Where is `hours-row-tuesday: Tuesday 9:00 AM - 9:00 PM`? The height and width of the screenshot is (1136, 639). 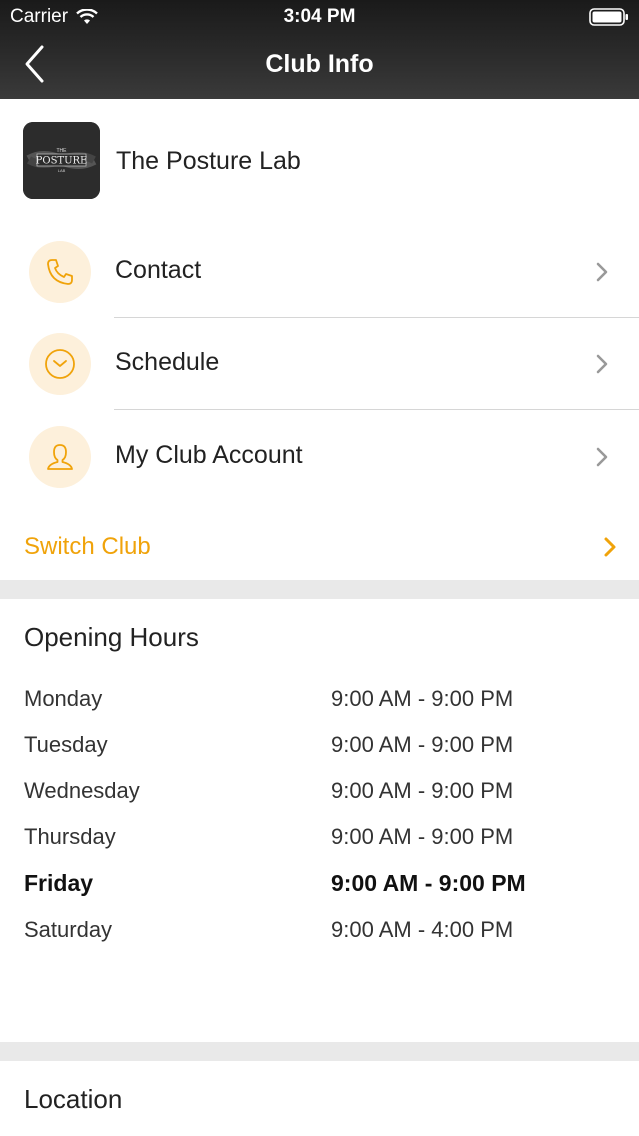 hours-row-tuesday: Tuesday 9:00 AM - 9:00 PM is located at coordinates (319, 752).